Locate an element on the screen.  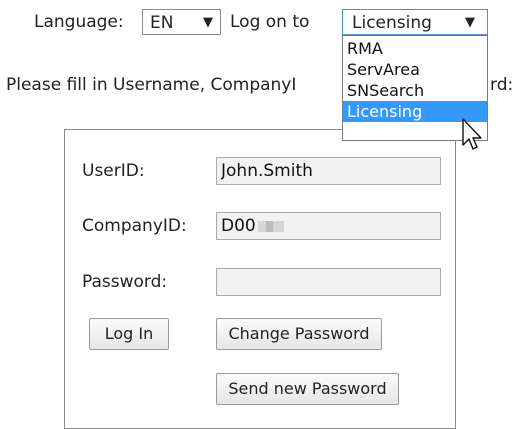
userid-label: UserID: is located at coordinates (113, 171).